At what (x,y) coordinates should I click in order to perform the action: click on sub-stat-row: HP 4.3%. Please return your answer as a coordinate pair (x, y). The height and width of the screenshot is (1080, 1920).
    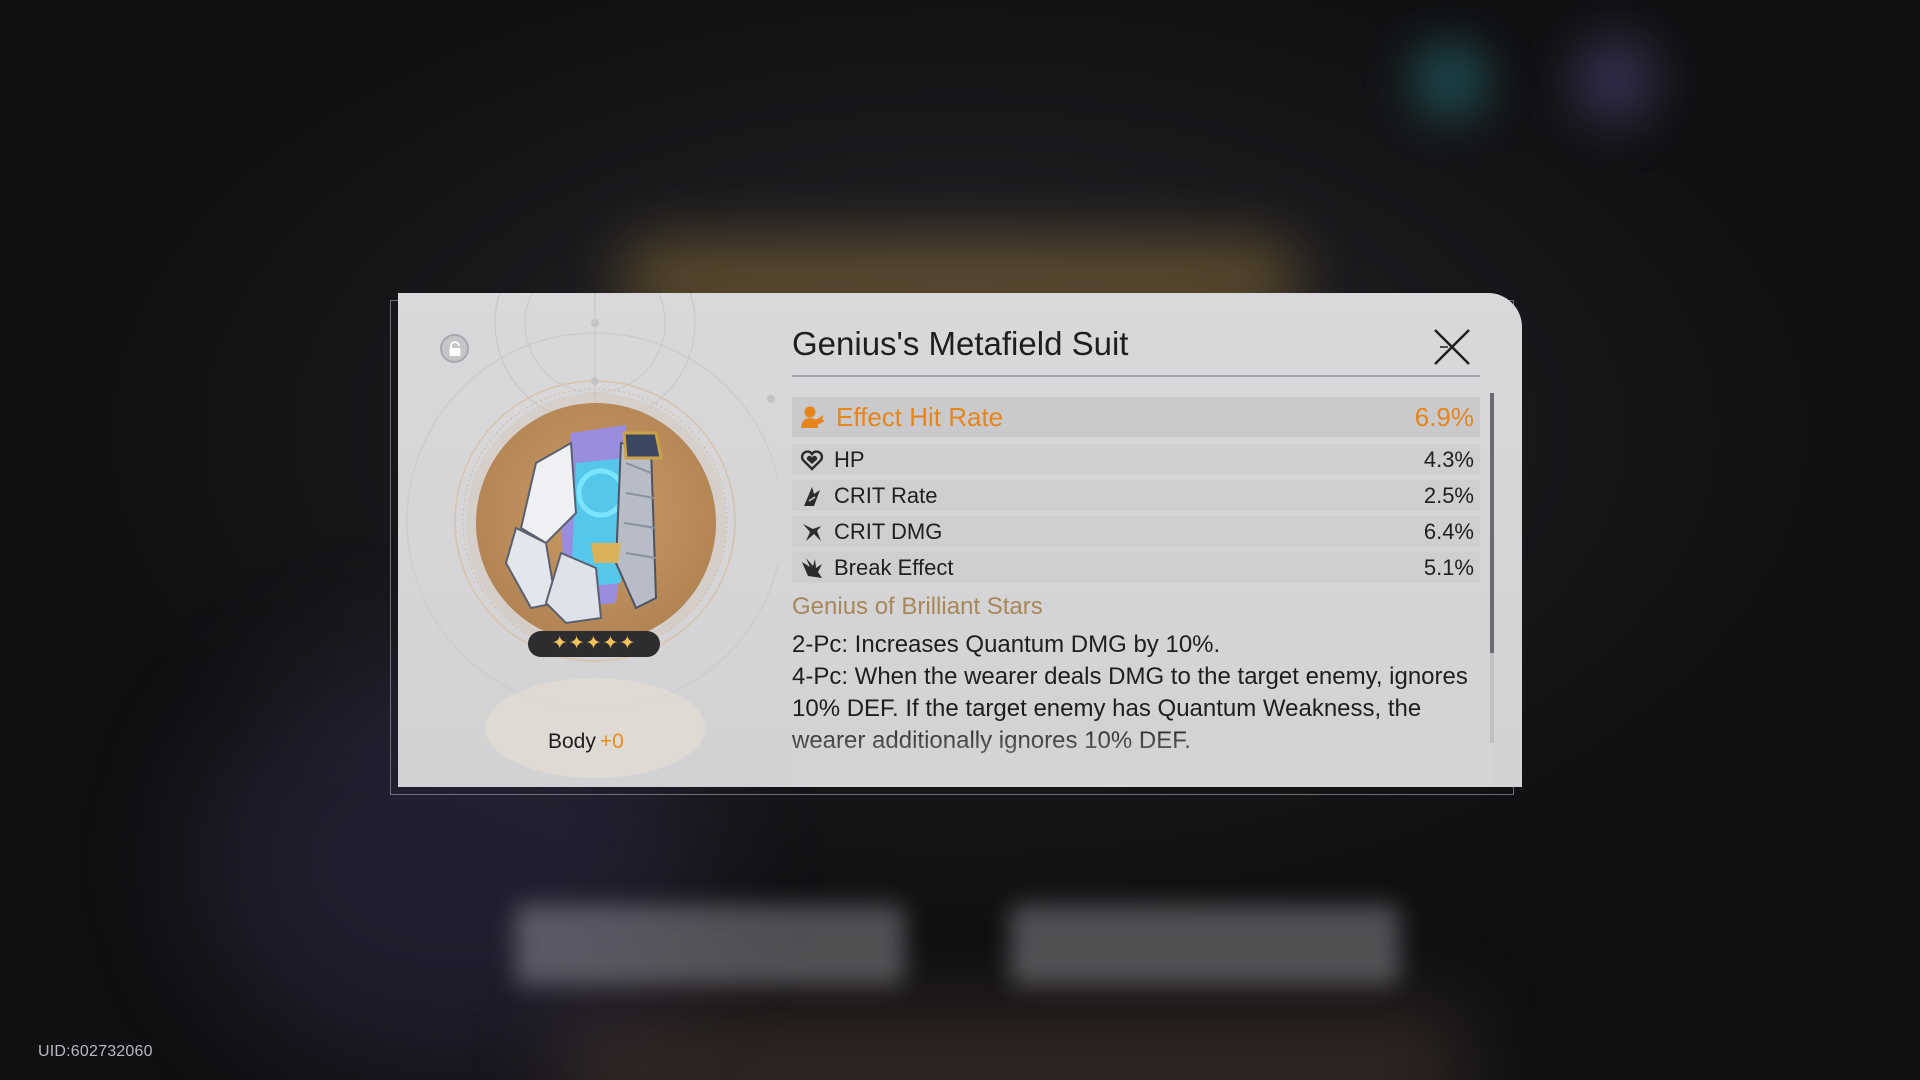
    Looking at the image, I should click on (1136, 459).